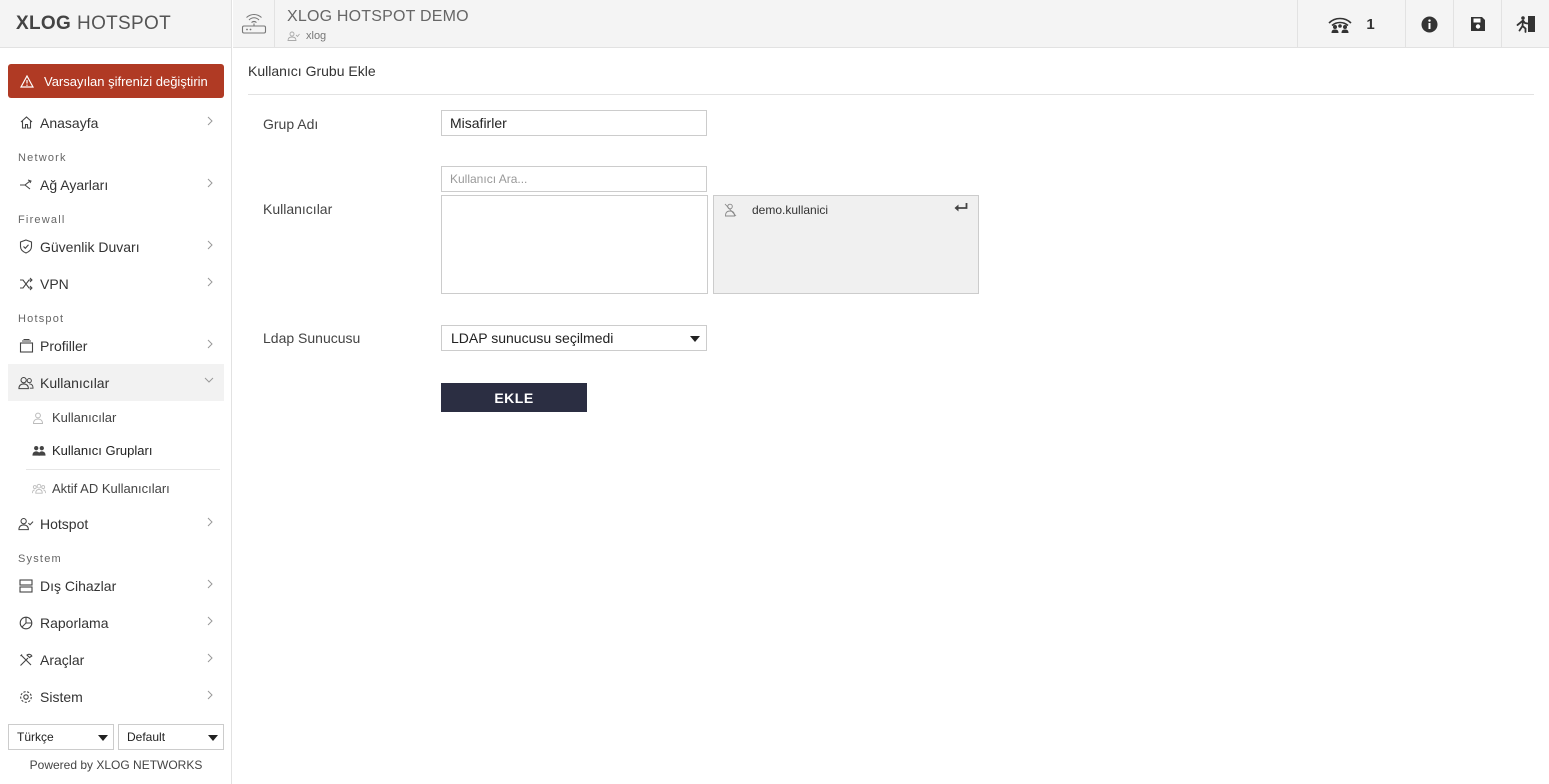 This screenshot has width=1549, height=784. I want to click on server-icon, so click(26, 586).